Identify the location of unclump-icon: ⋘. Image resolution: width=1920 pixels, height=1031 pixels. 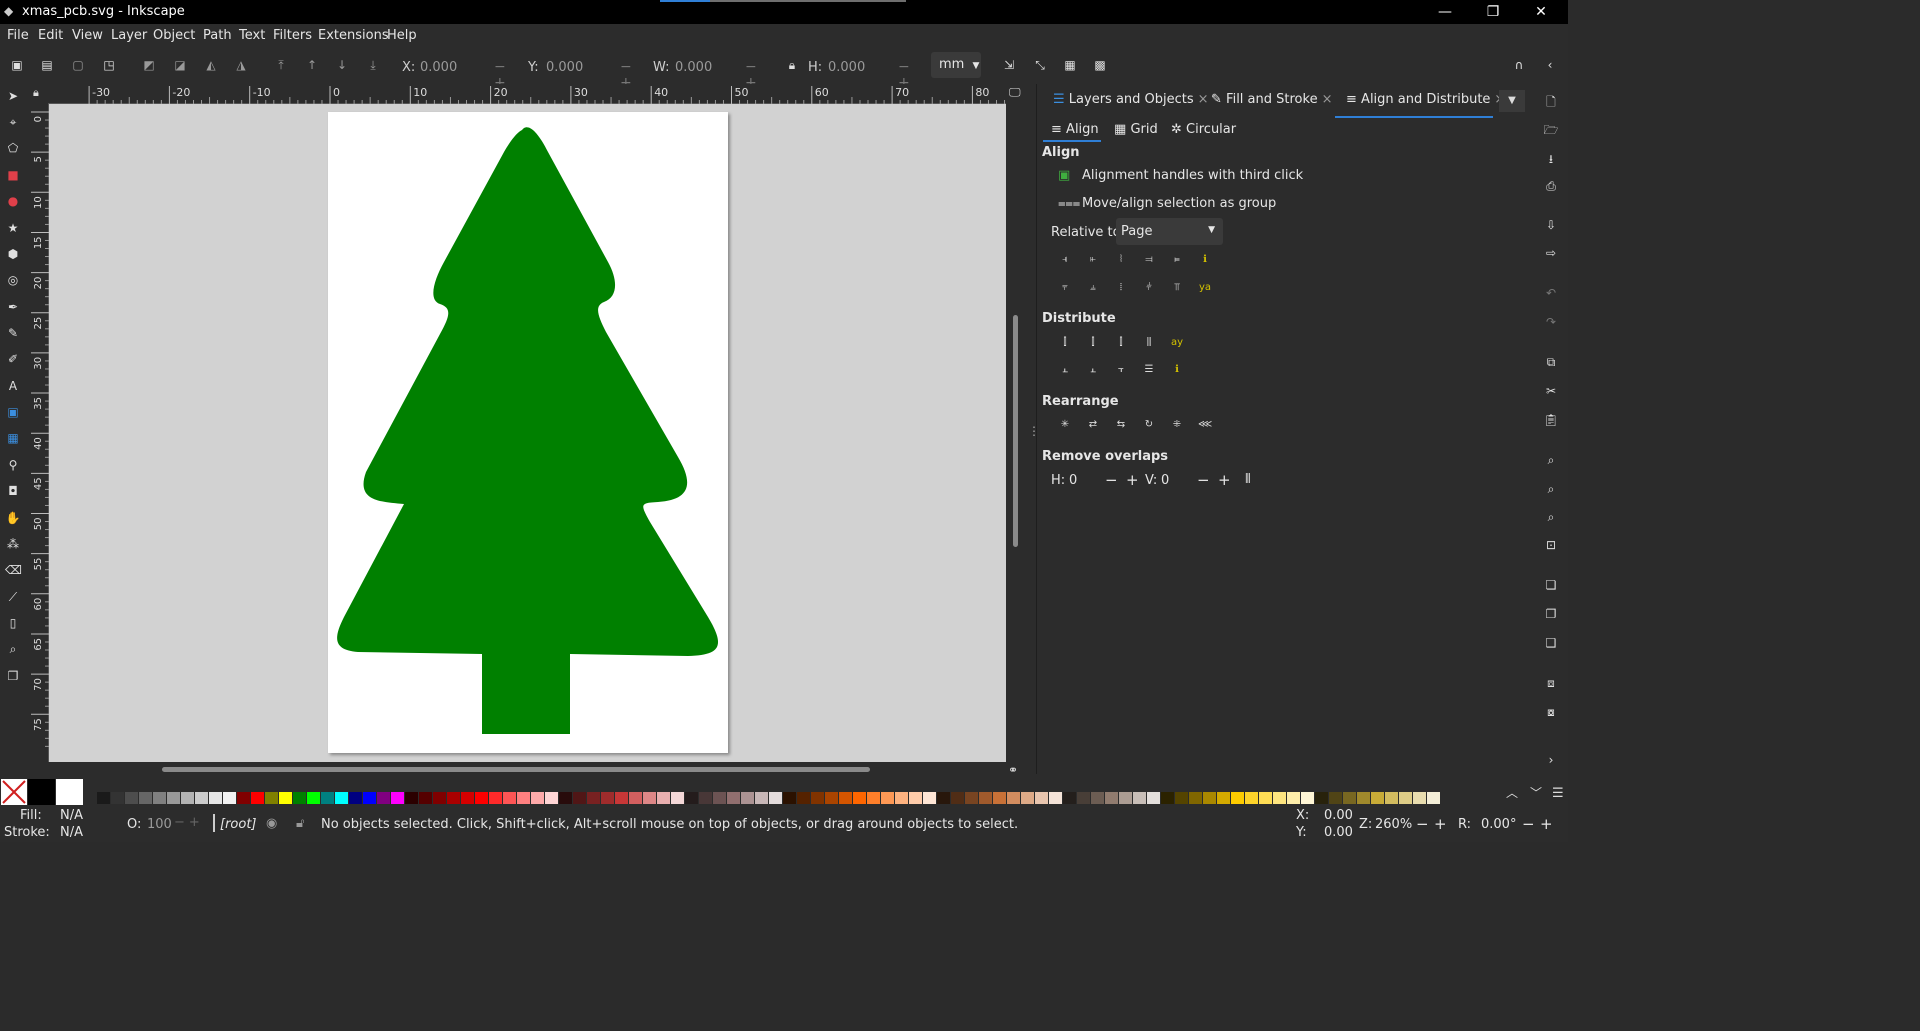
(1205, 425).